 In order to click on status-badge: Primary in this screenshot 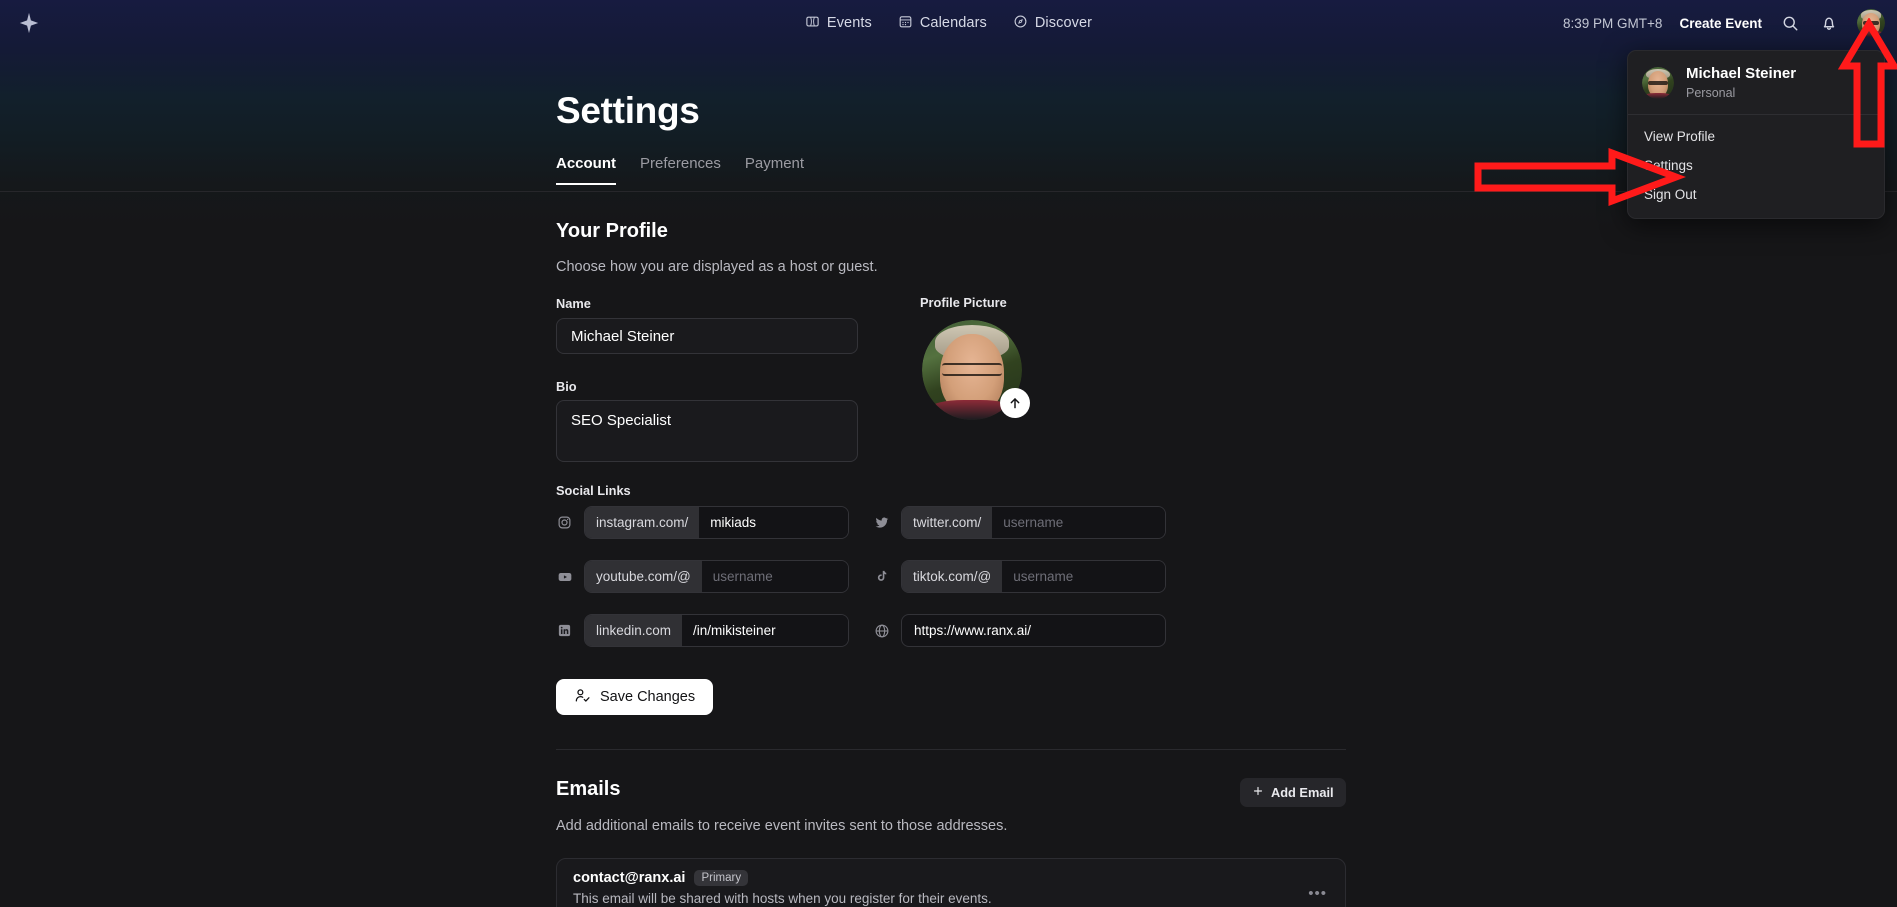, I will do `click(721, 878)`.